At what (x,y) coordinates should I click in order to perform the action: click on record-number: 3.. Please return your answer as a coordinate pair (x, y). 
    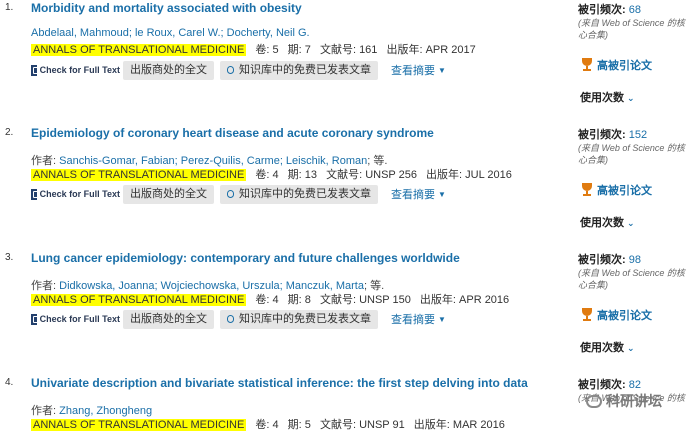
    Looking at the image, I should click on (9, 257).